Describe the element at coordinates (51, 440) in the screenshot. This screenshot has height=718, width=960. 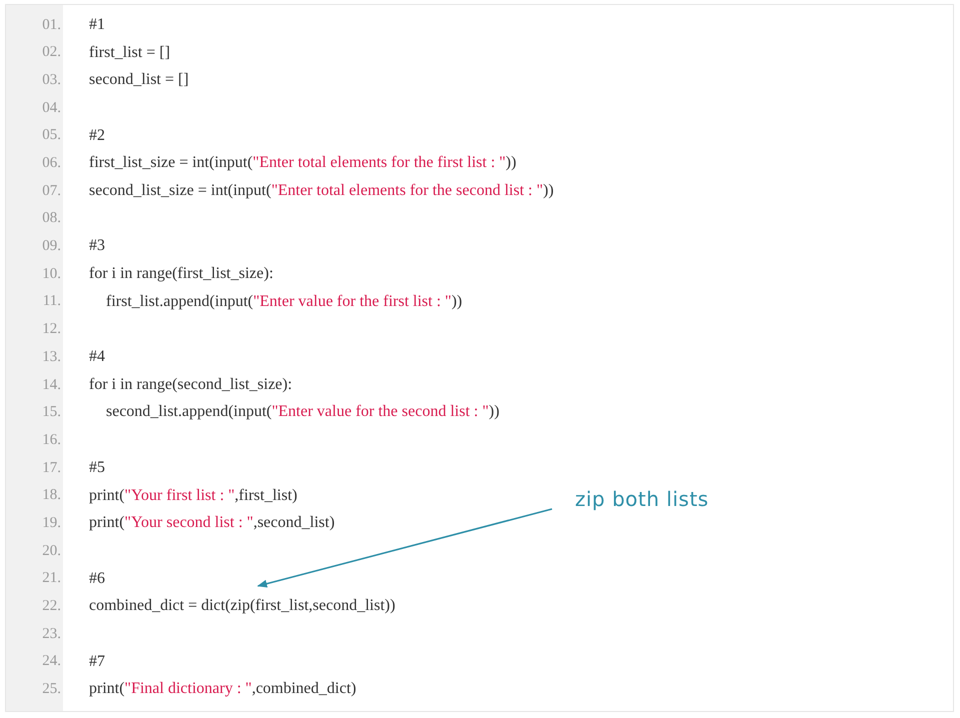
I see `line-number: 16.` at that location.